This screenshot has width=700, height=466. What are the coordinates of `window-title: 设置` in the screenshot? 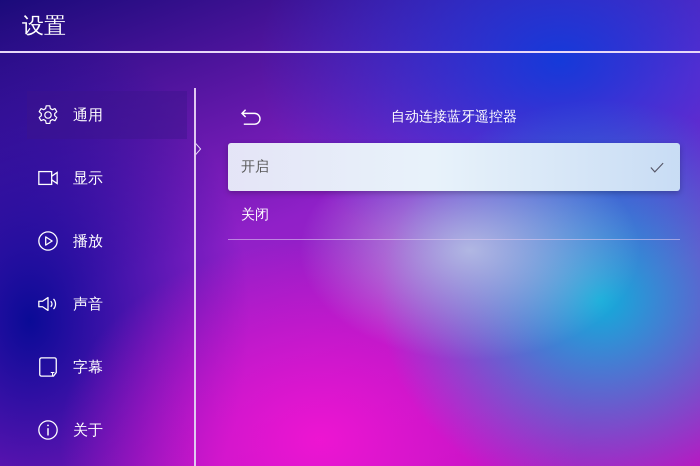 It's located at (44, 26).